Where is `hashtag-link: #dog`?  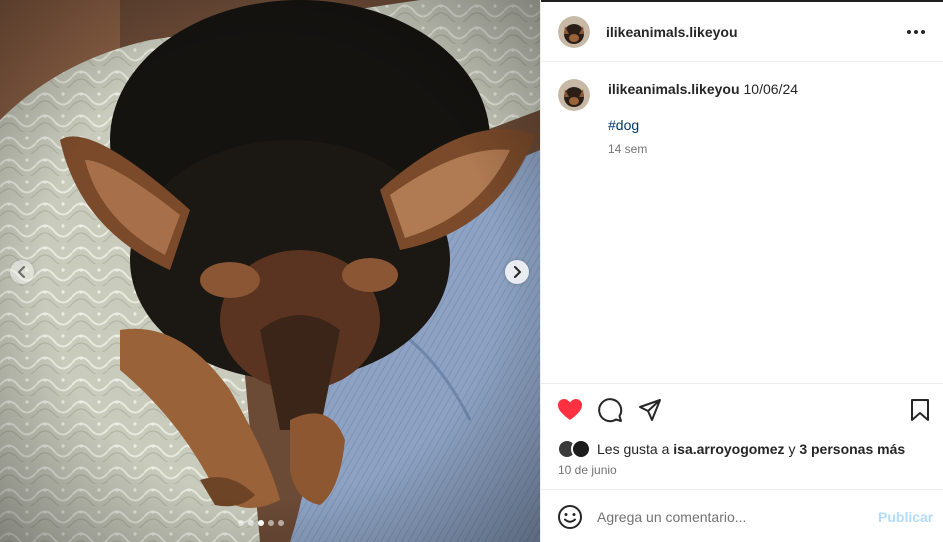
hashtag-link: #dog is located at coordinates (623, 125).